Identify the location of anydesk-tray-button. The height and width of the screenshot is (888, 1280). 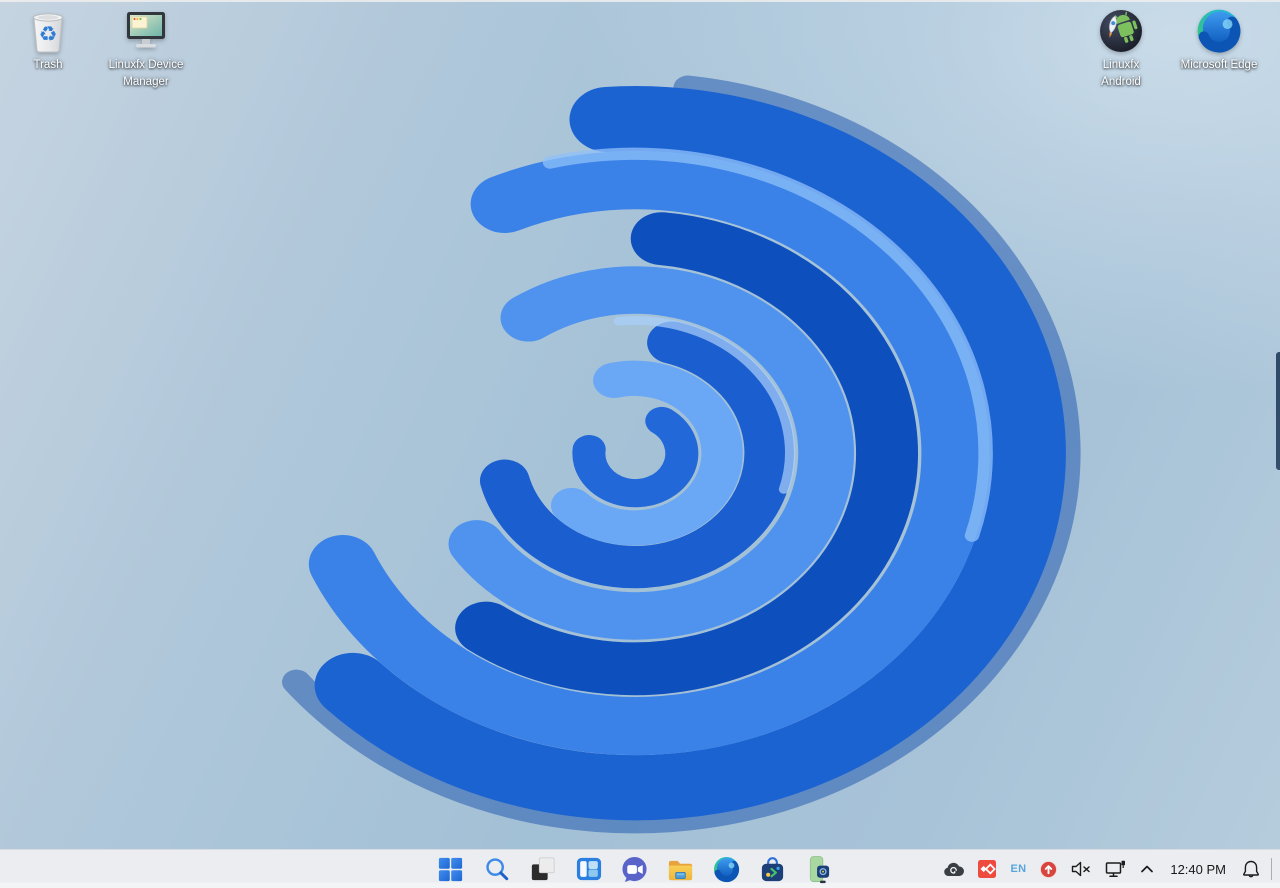
(987, 869).